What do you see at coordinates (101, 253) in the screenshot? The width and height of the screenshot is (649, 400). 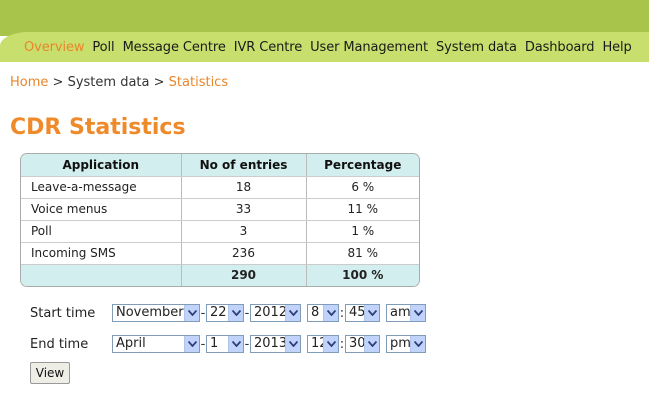 I see `cell-application: Incoming SMS` at bounding box center [101, 253].